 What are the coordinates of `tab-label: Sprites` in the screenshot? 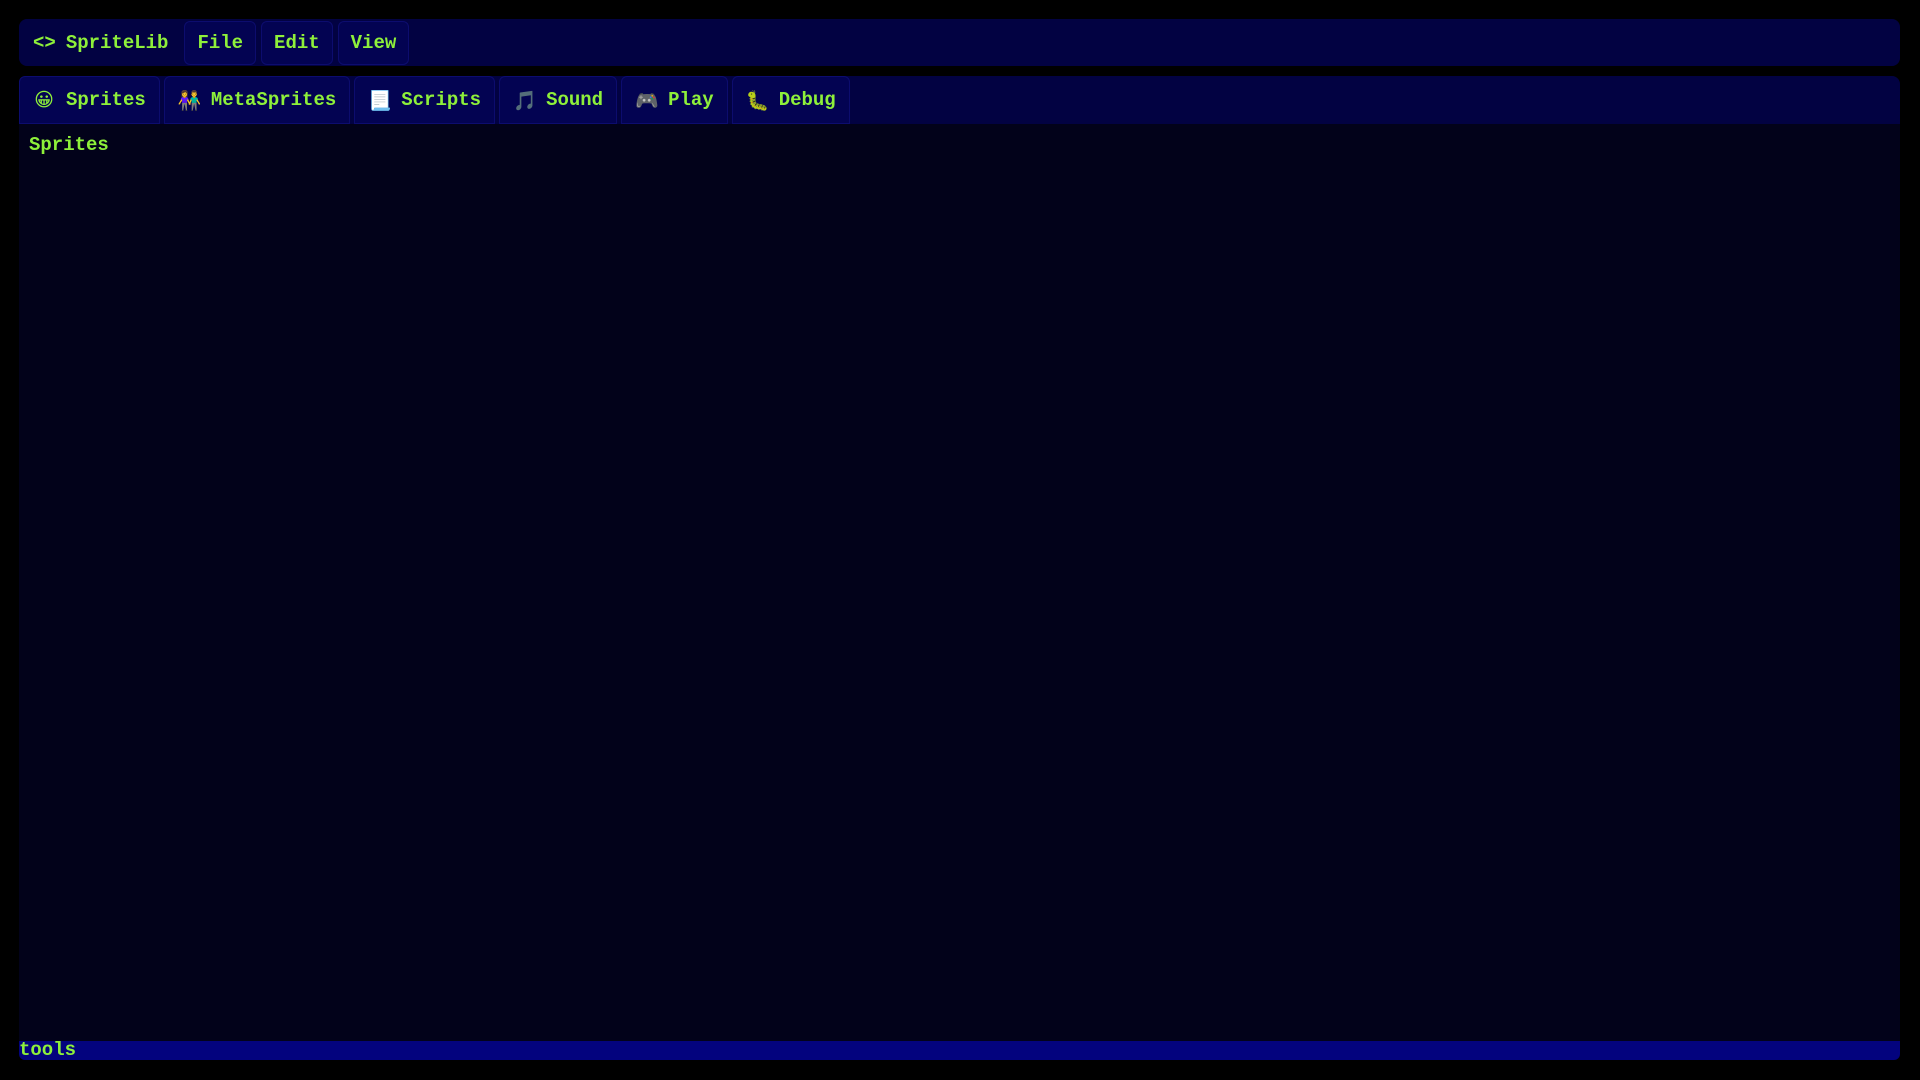 It's located at (106, 100).